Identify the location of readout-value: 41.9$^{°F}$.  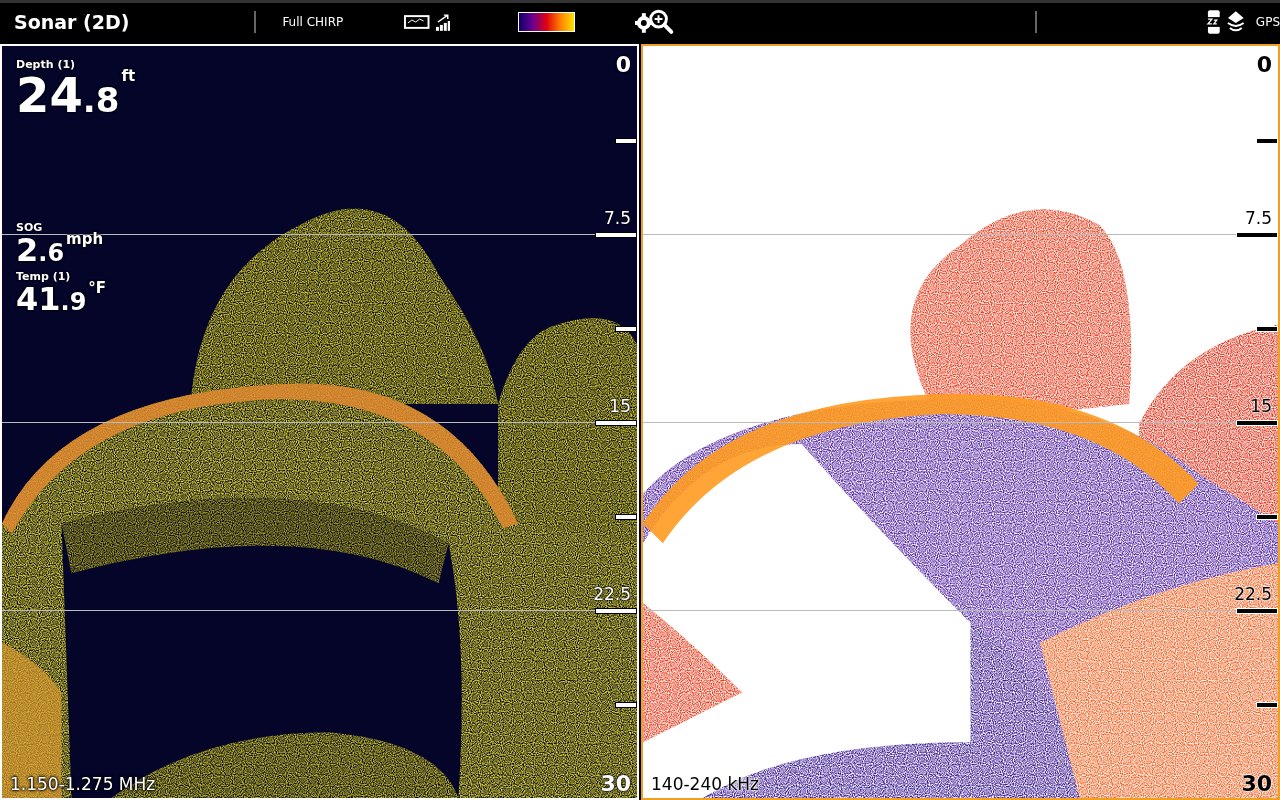
(61, 299).